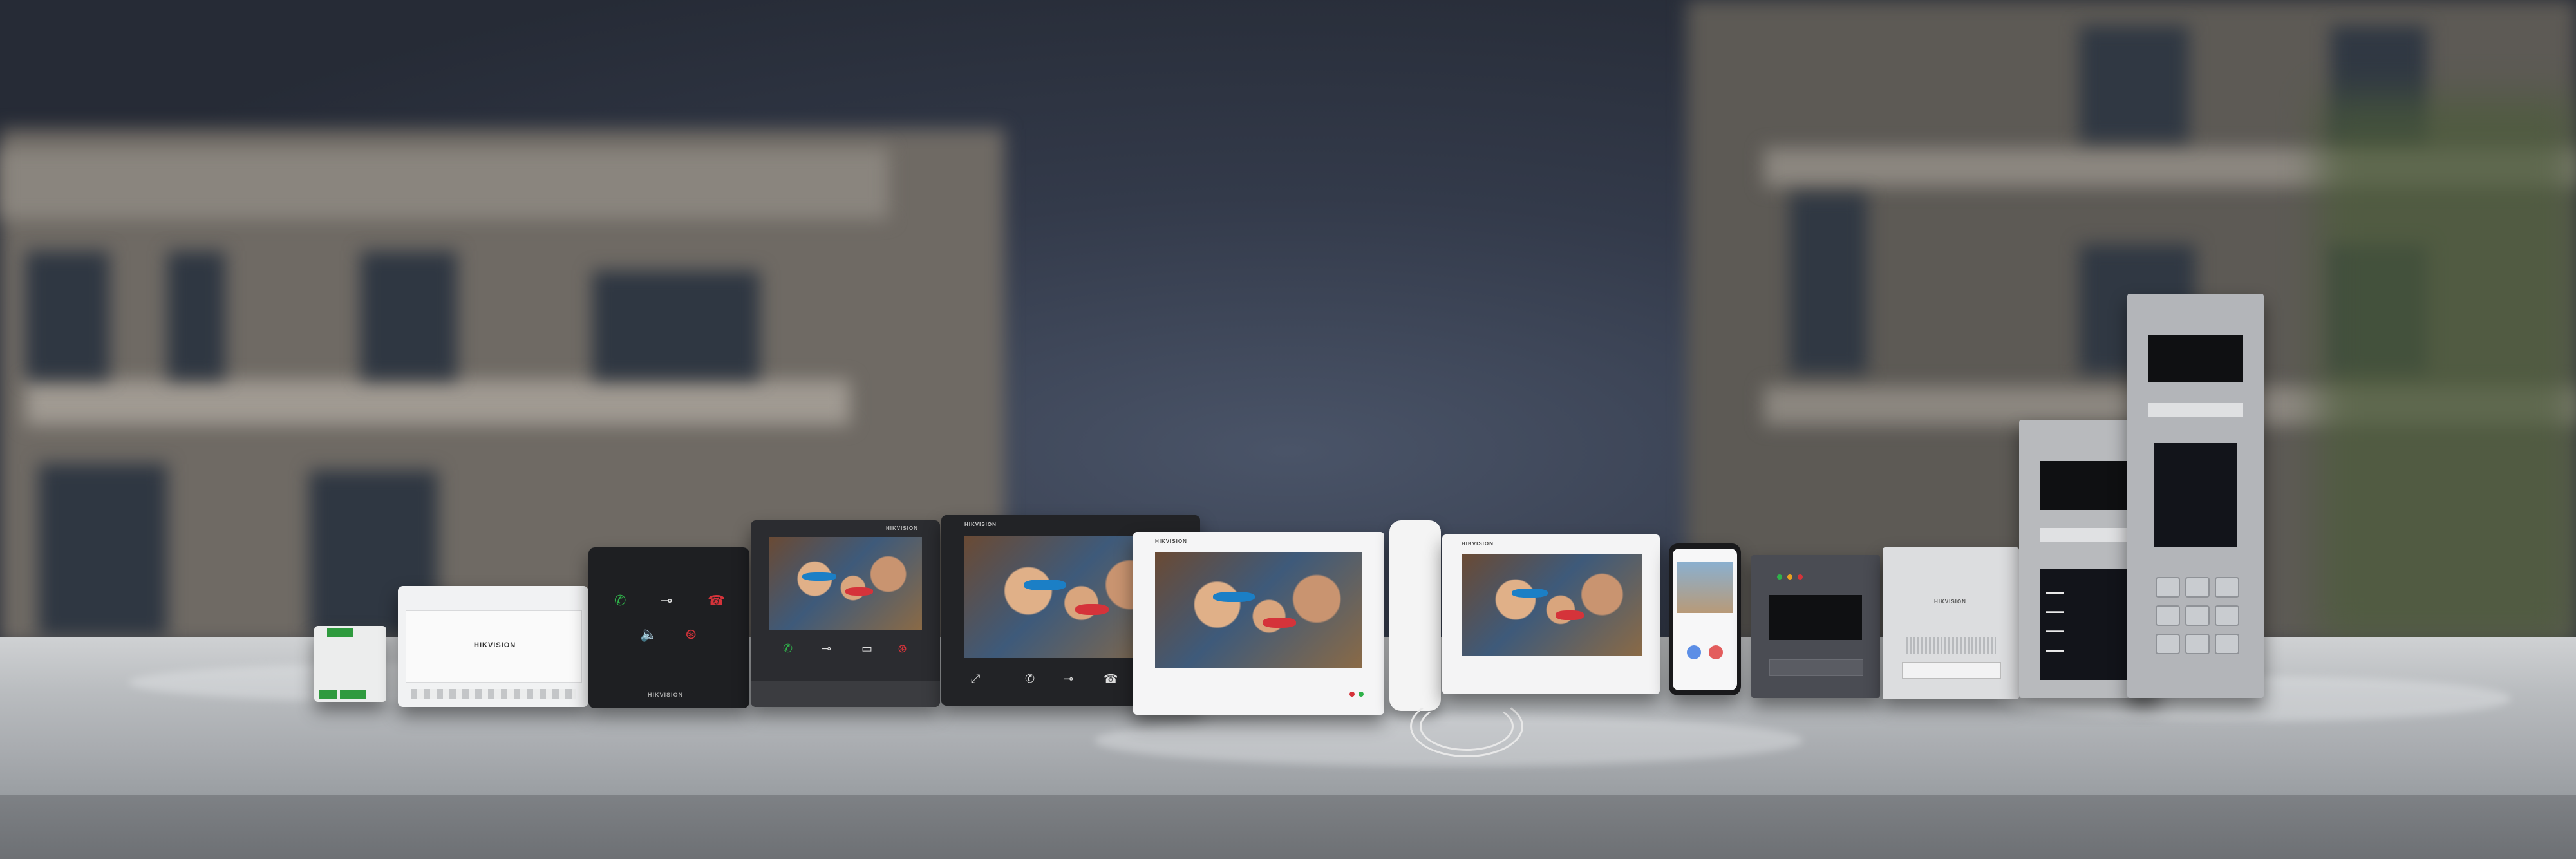  I want to click on indoor-monitor-white-handset: HIKVISION, so click(1551, 614).